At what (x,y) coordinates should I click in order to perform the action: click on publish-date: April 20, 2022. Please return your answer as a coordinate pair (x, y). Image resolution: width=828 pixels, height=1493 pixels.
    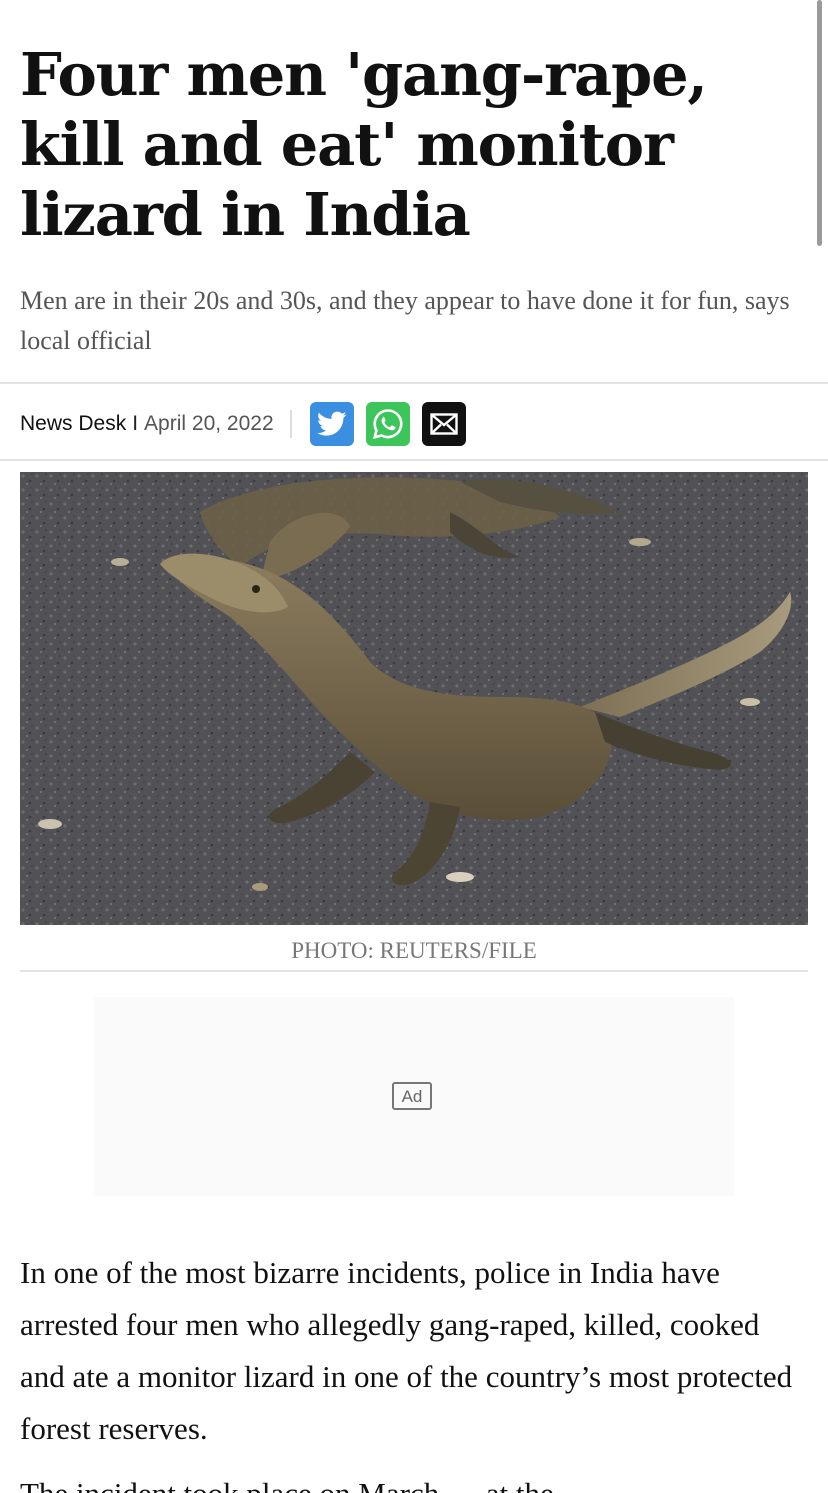
    Looking at the image, I should click on (209, 423).